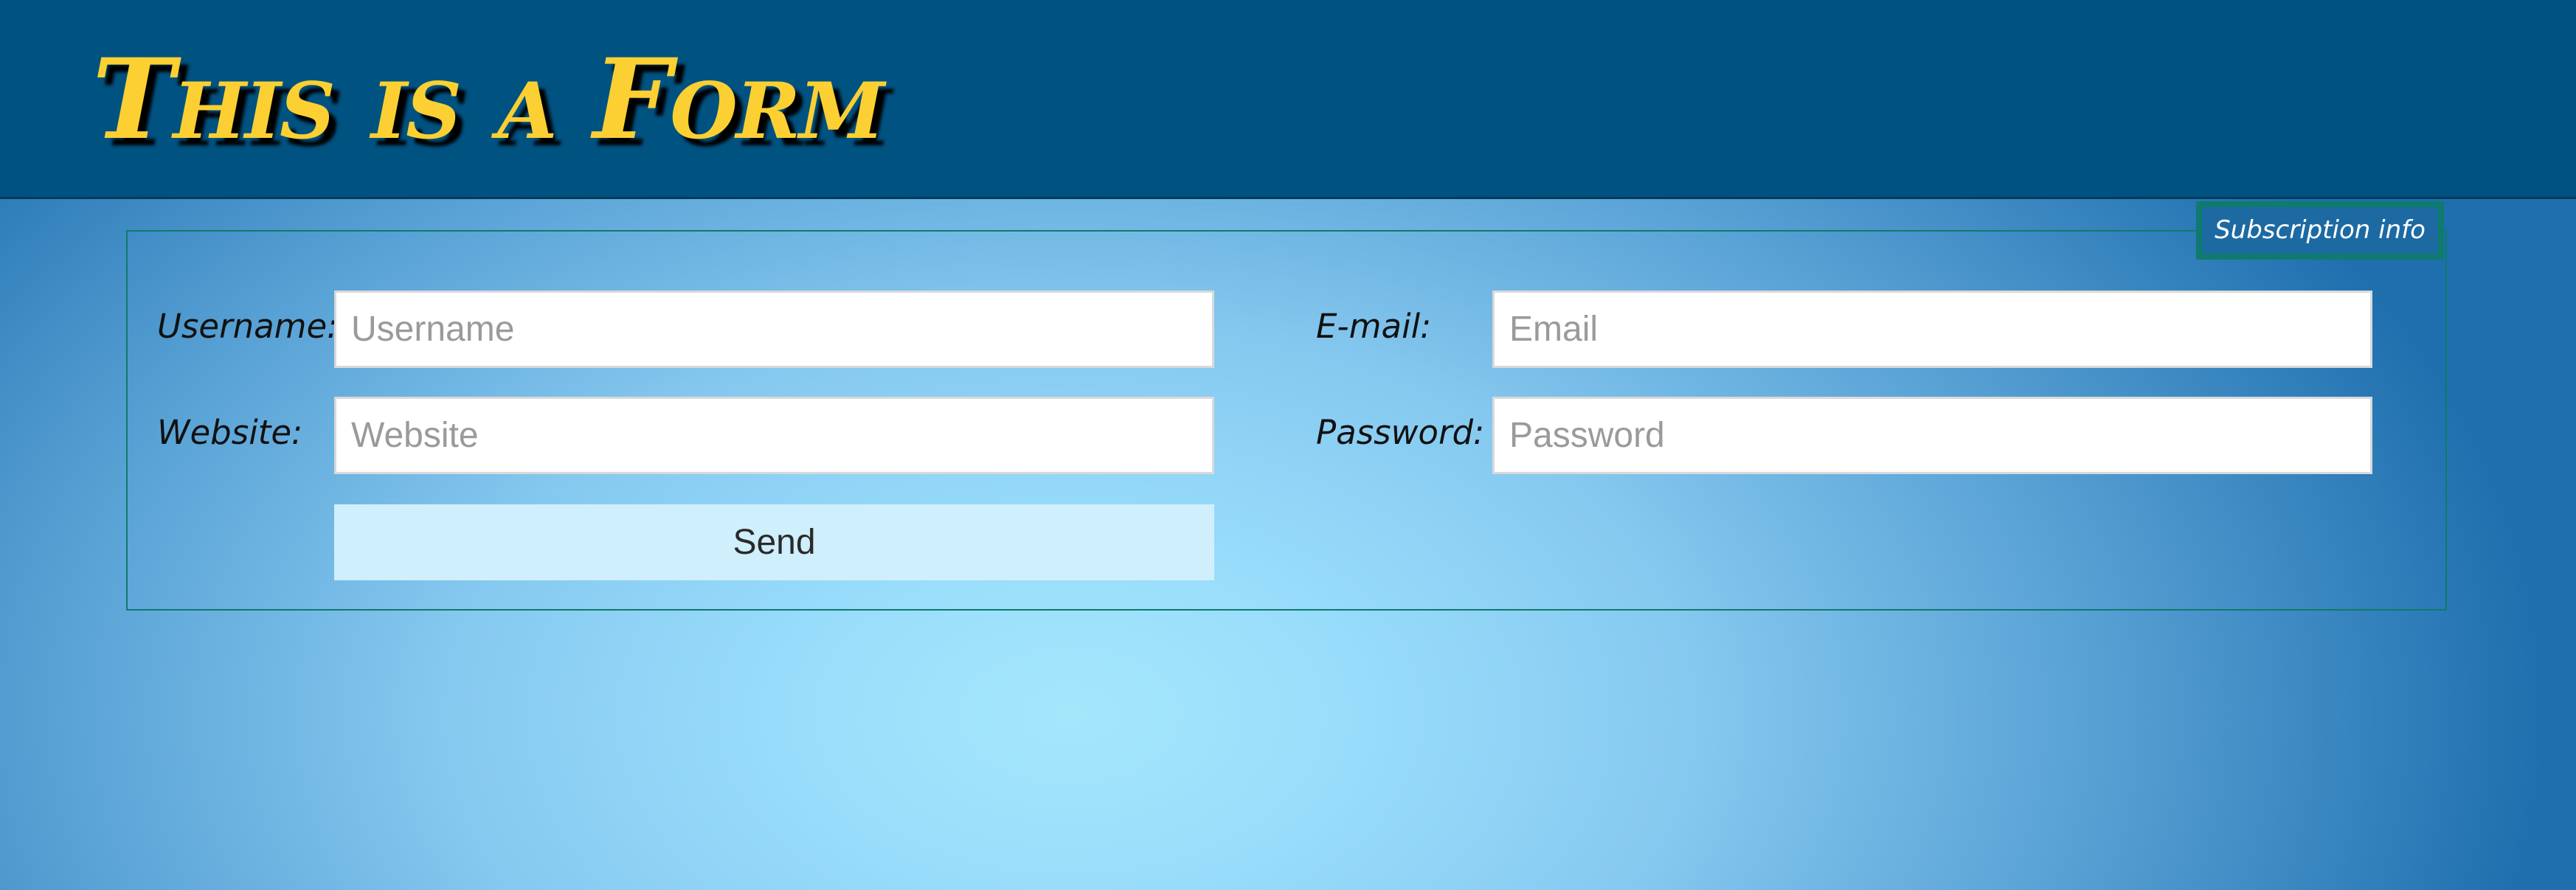 The image size is (2576, 890). I want to click on email-label: E-mail:, so click(1374, 326).